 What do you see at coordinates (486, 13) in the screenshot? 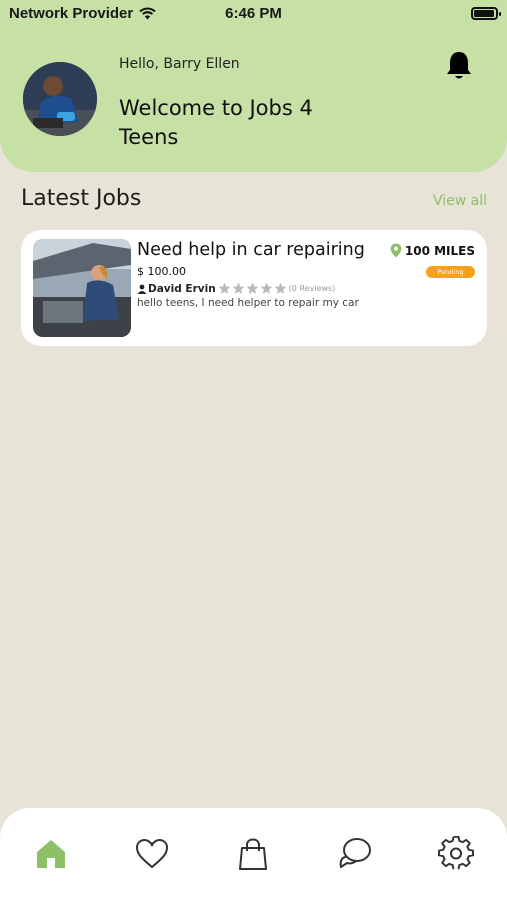
I see `battery-icon` at bounding box center [486, 13].